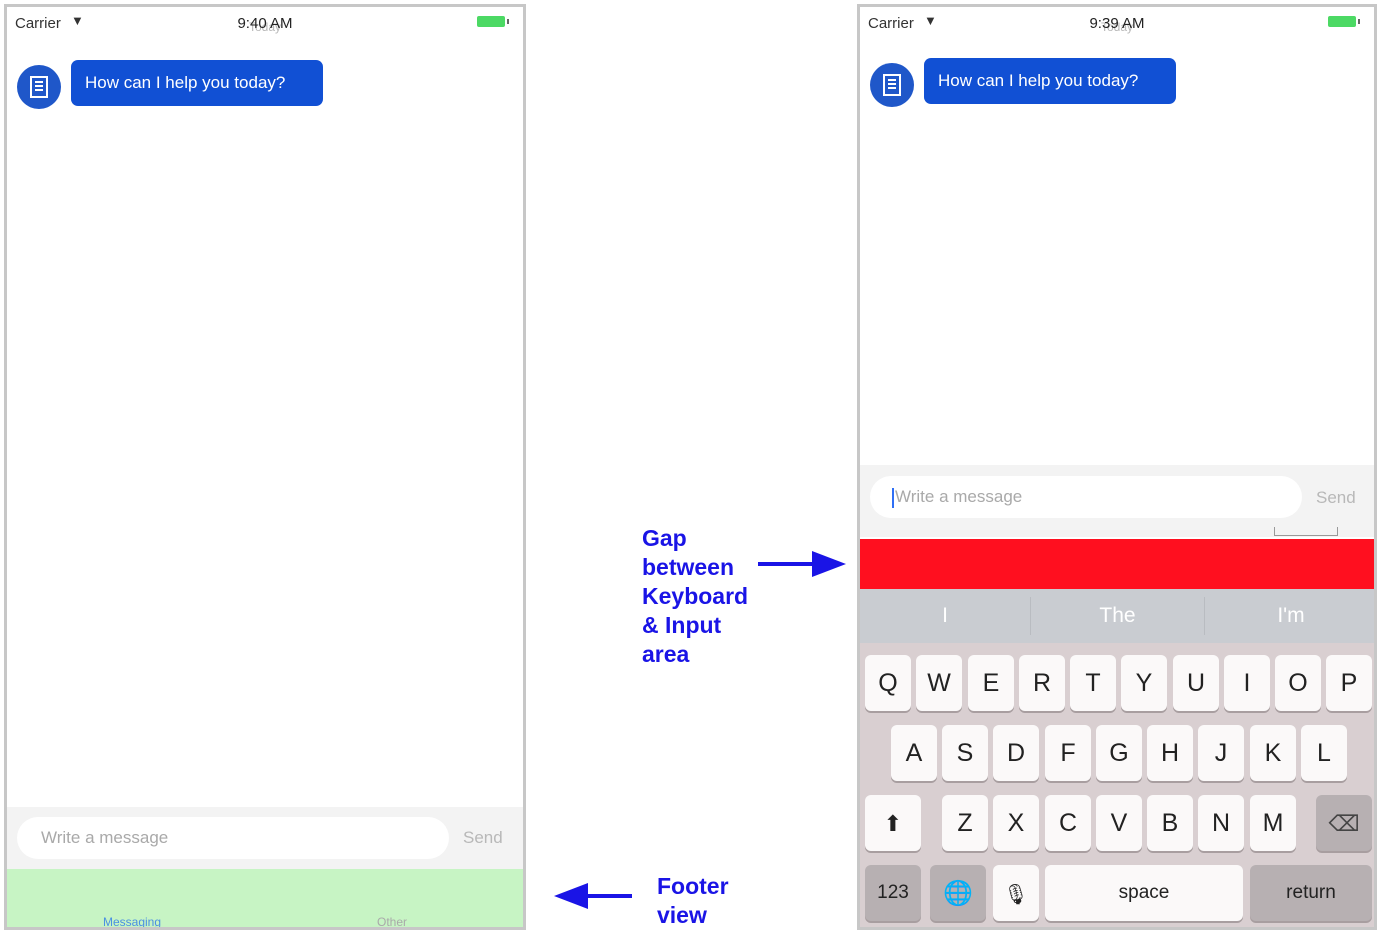 The height and width of the screenshot is (932, 1384). Describe the element at coordinates (1196, 683) in the screenshot. I see `key-u: U` at that location.